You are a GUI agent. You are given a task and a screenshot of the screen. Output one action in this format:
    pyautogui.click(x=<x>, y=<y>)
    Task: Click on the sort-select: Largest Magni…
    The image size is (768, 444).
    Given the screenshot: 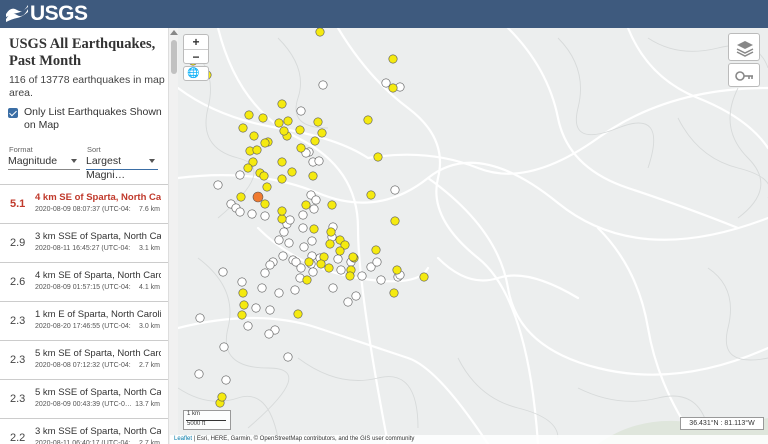 What is the action you would take?
    pyautogui.click(x=122, y=167)
    